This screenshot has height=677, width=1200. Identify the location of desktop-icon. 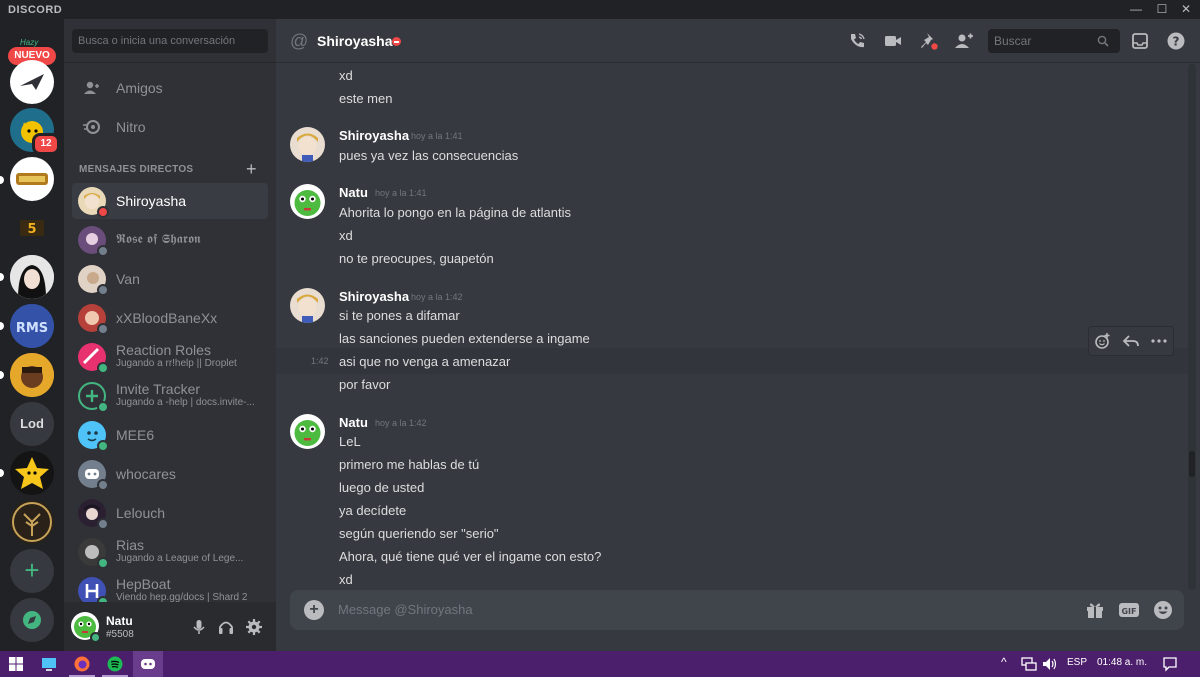
(49, 664).